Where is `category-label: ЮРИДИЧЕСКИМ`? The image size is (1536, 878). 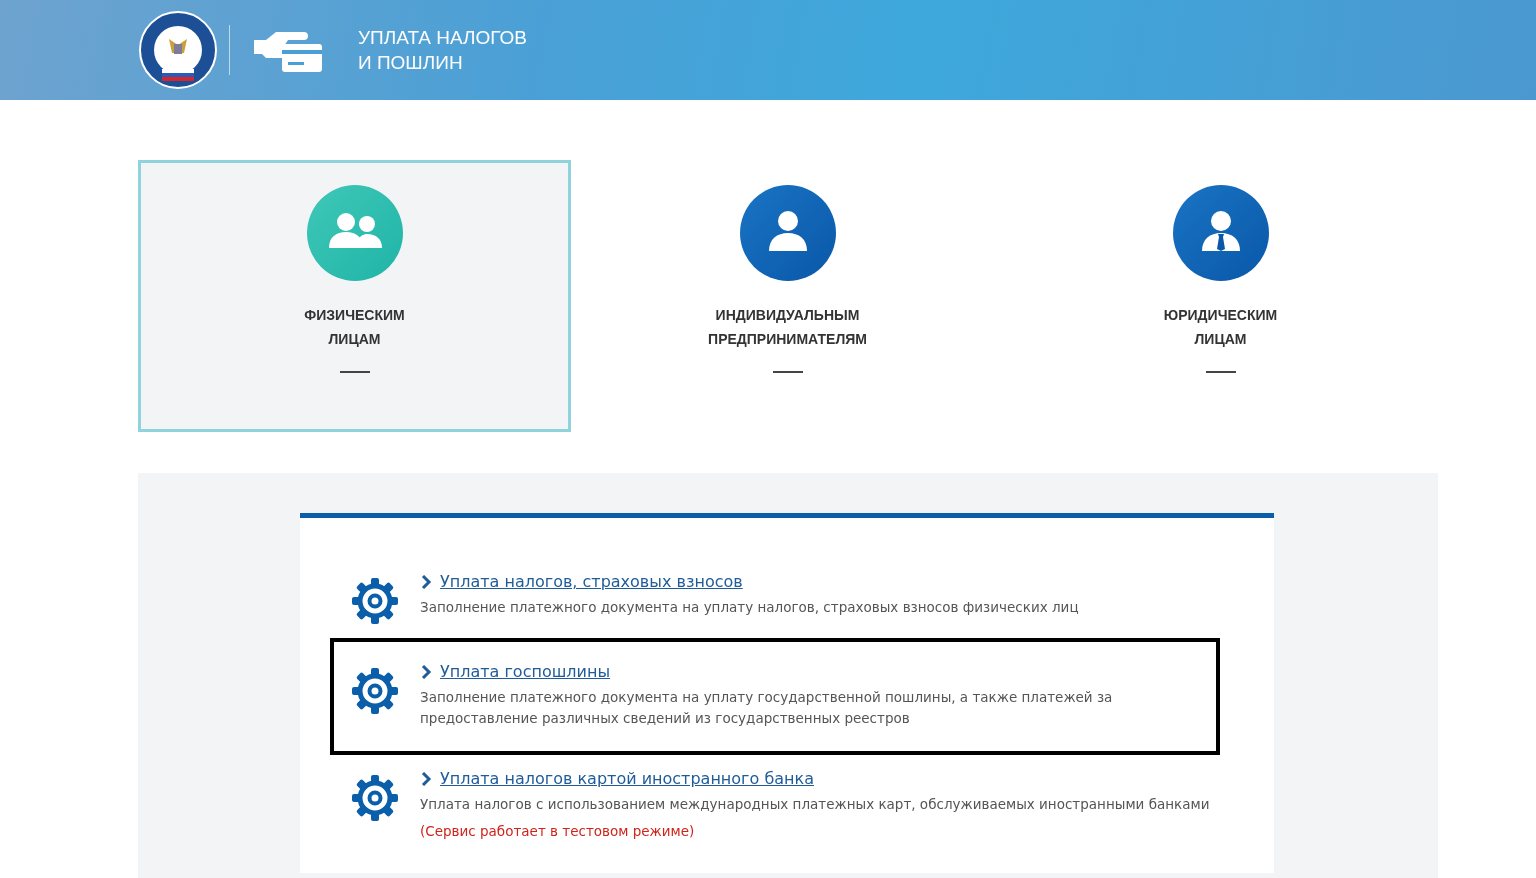
category-label: ЮРИДИЧЕСКИМ is located at coordinates (1220, 315).